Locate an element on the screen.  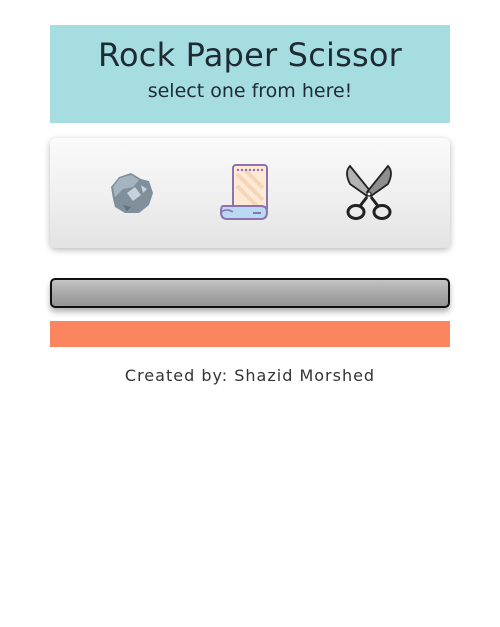
rock-icon is located at coordinates (132, 193).